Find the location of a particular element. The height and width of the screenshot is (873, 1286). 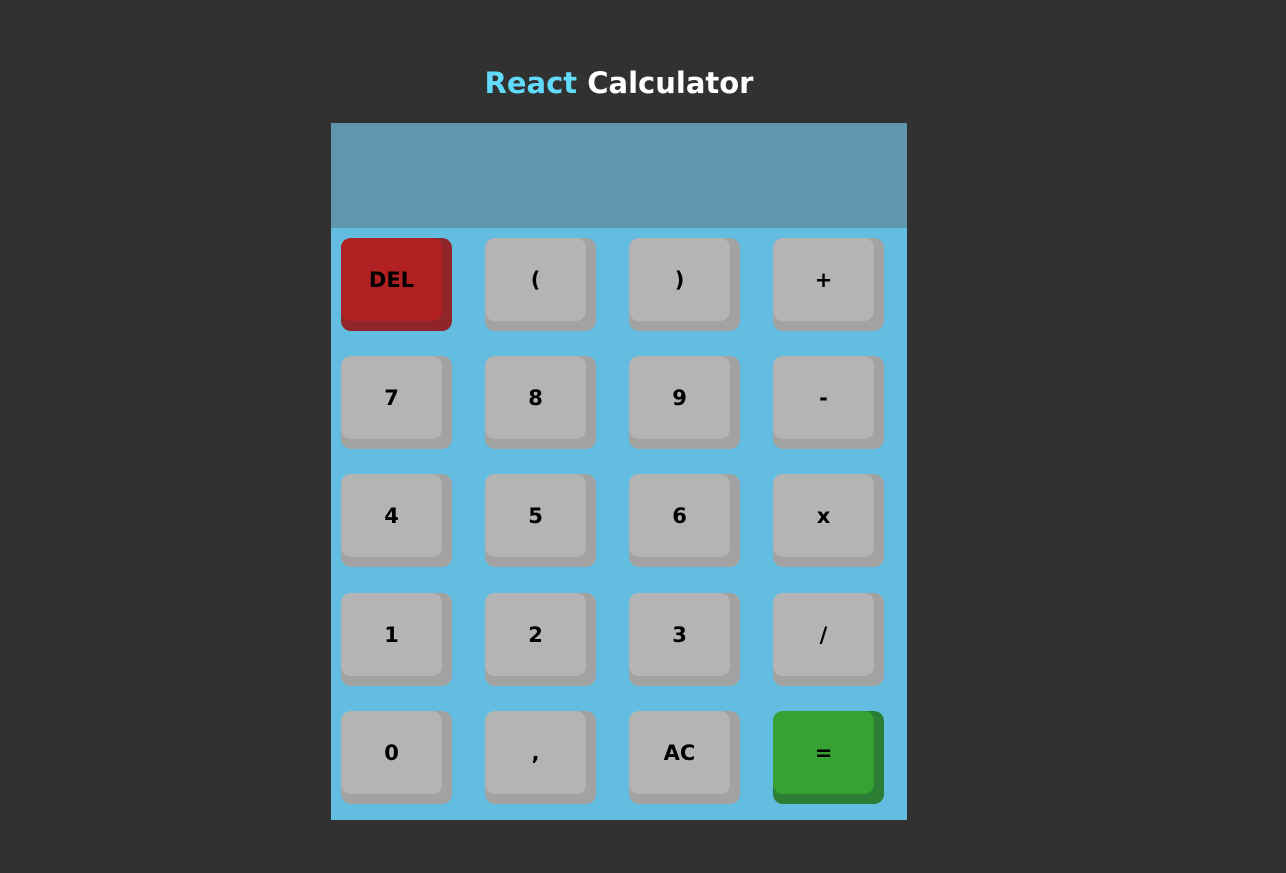

two-button-label: 2 is located at coordinates (535, 634).